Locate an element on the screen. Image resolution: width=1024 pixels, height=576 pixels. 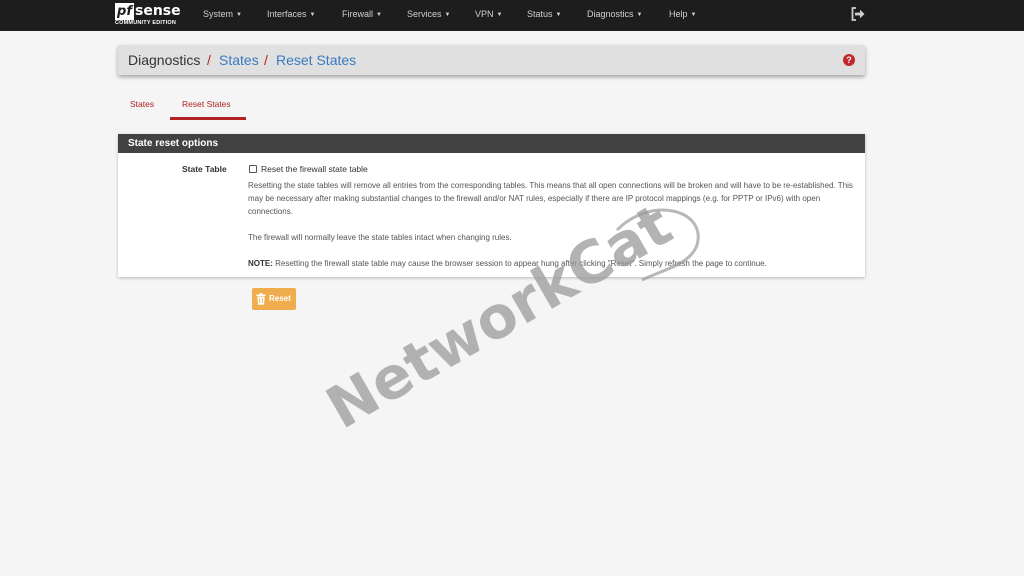
panel-heading: State reset options is located at coordinates (491, 143).